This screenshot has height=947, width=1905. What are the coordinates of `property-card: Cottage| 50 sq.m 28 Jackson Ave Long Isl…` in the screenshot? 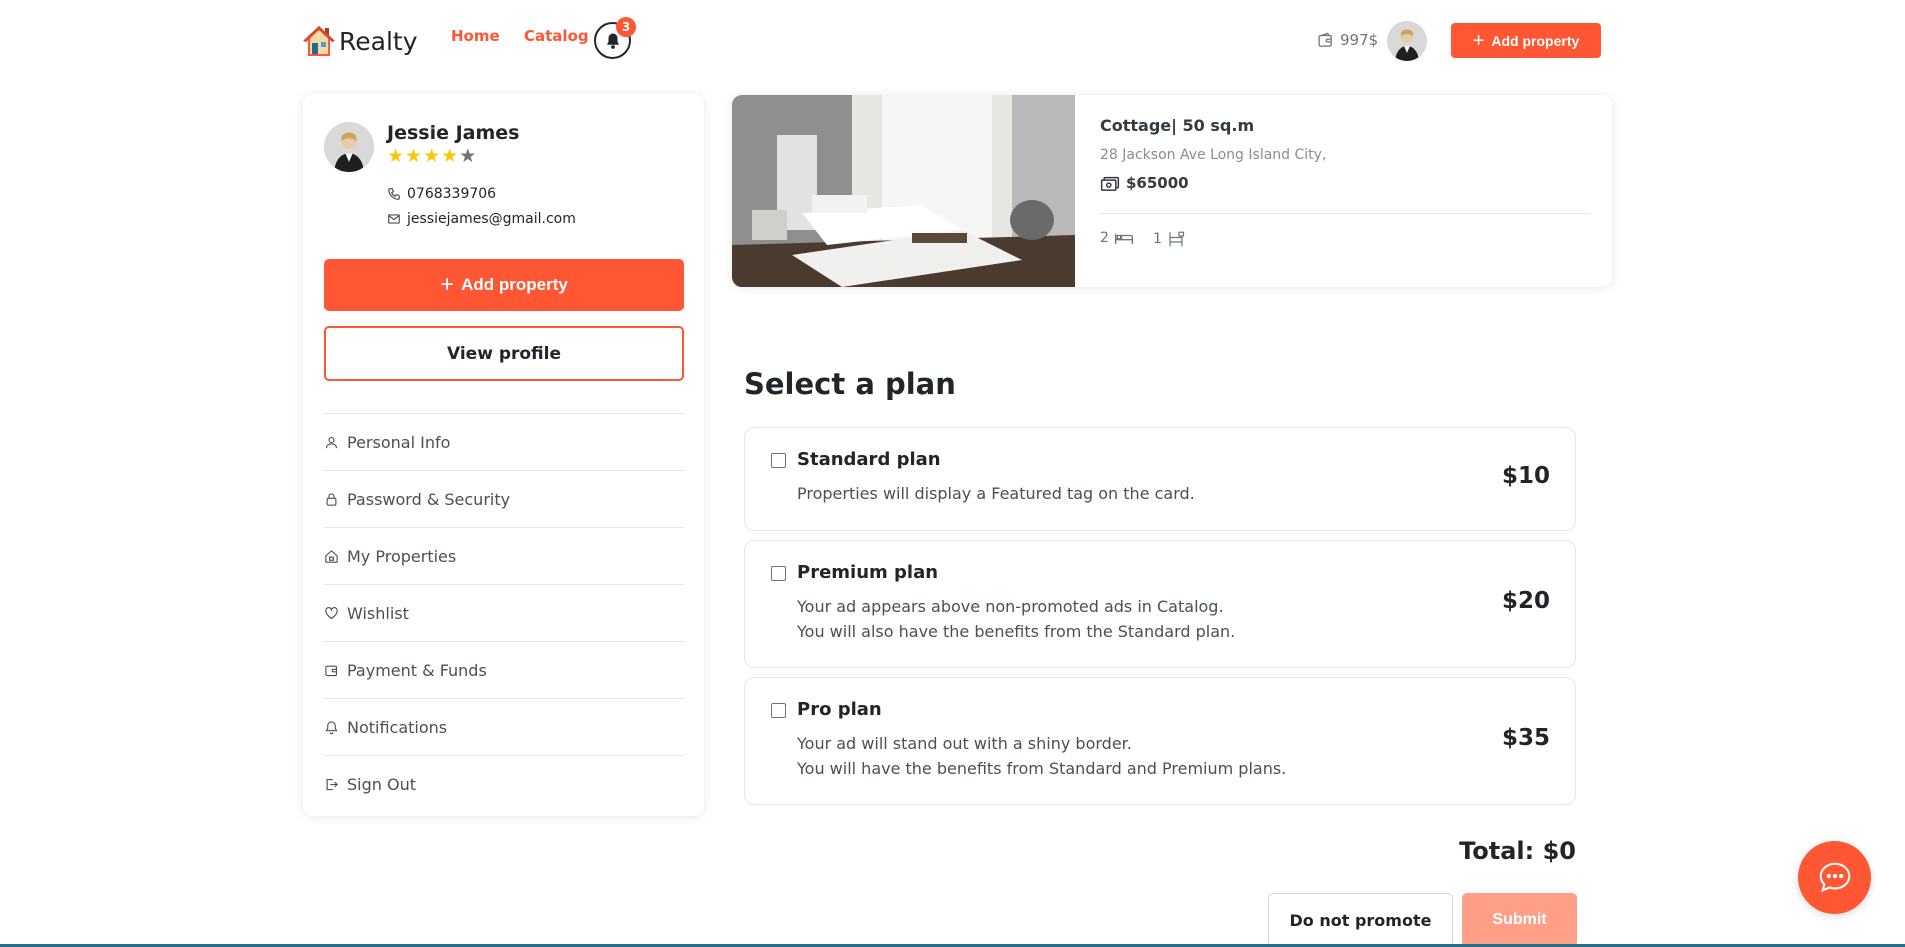 It's located at (1172, 191).